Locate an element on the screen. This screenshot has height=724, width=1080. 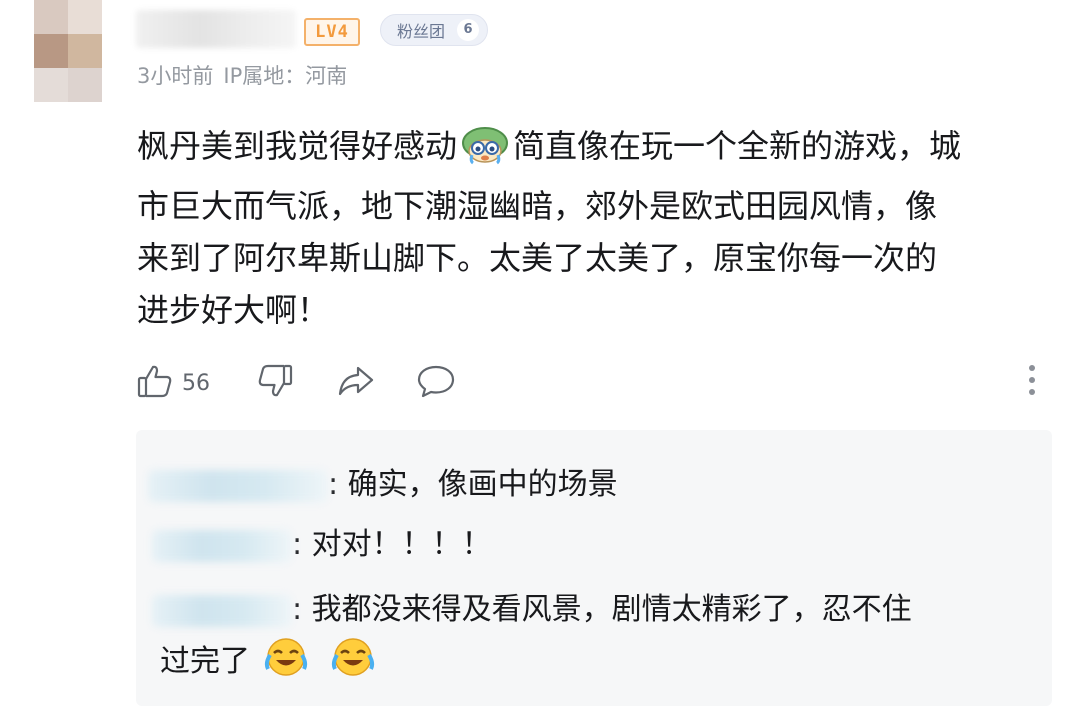
fan-badge-label: 粉丝团 is located at coordinates (421, 31).